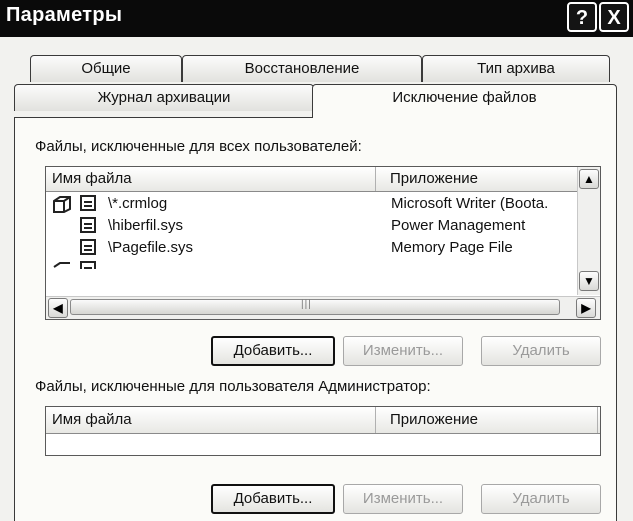  I want to click on help-button: ?, so click(582, 17).